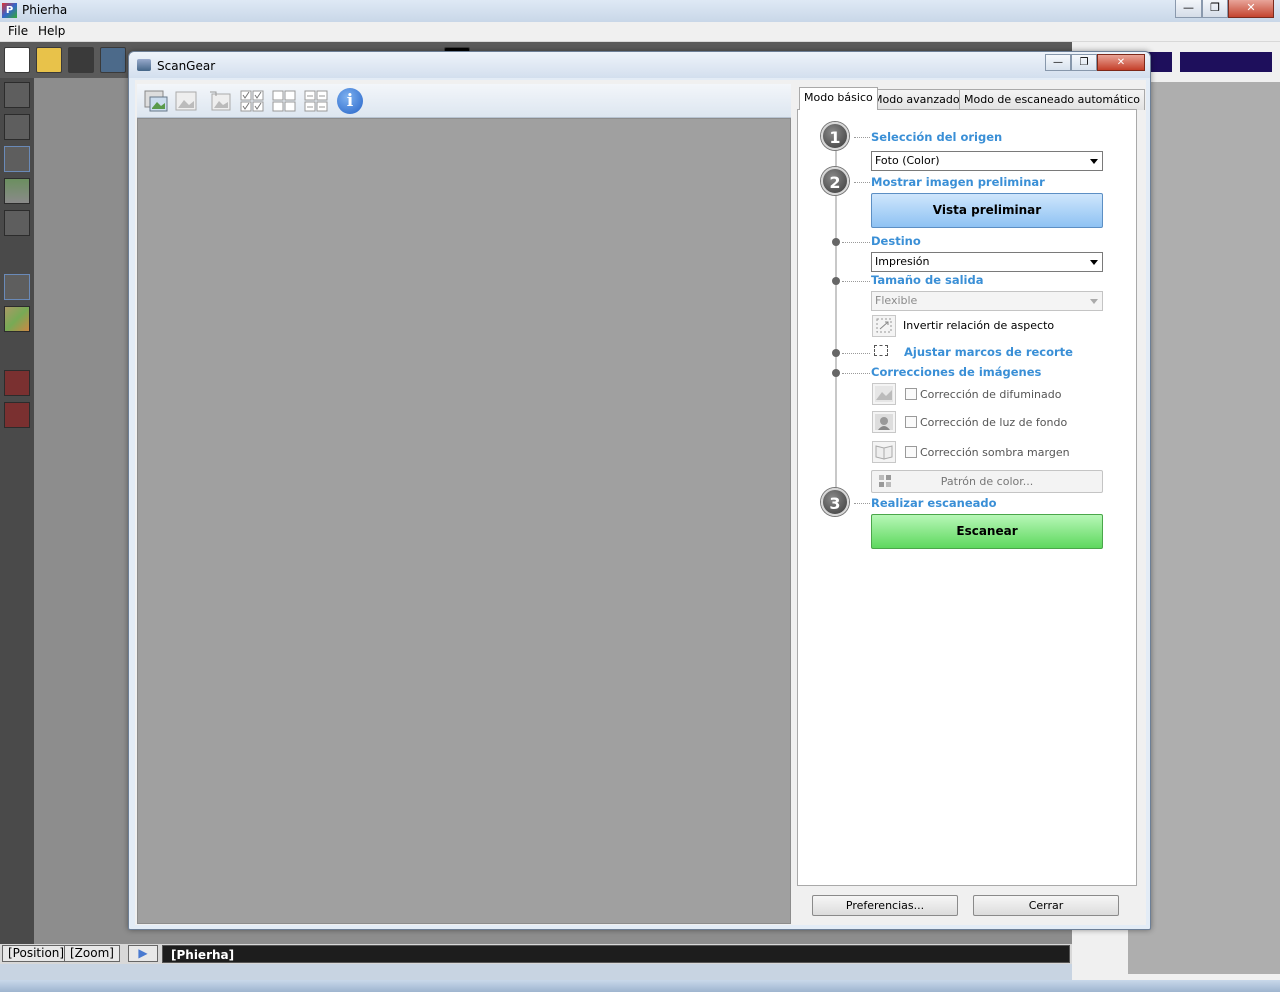 The width and height of the screenshot is (1280, 992). Describe the element at coordinates (36, 953) in the screenshot. I see `position-indicator: [Position]` at that location.